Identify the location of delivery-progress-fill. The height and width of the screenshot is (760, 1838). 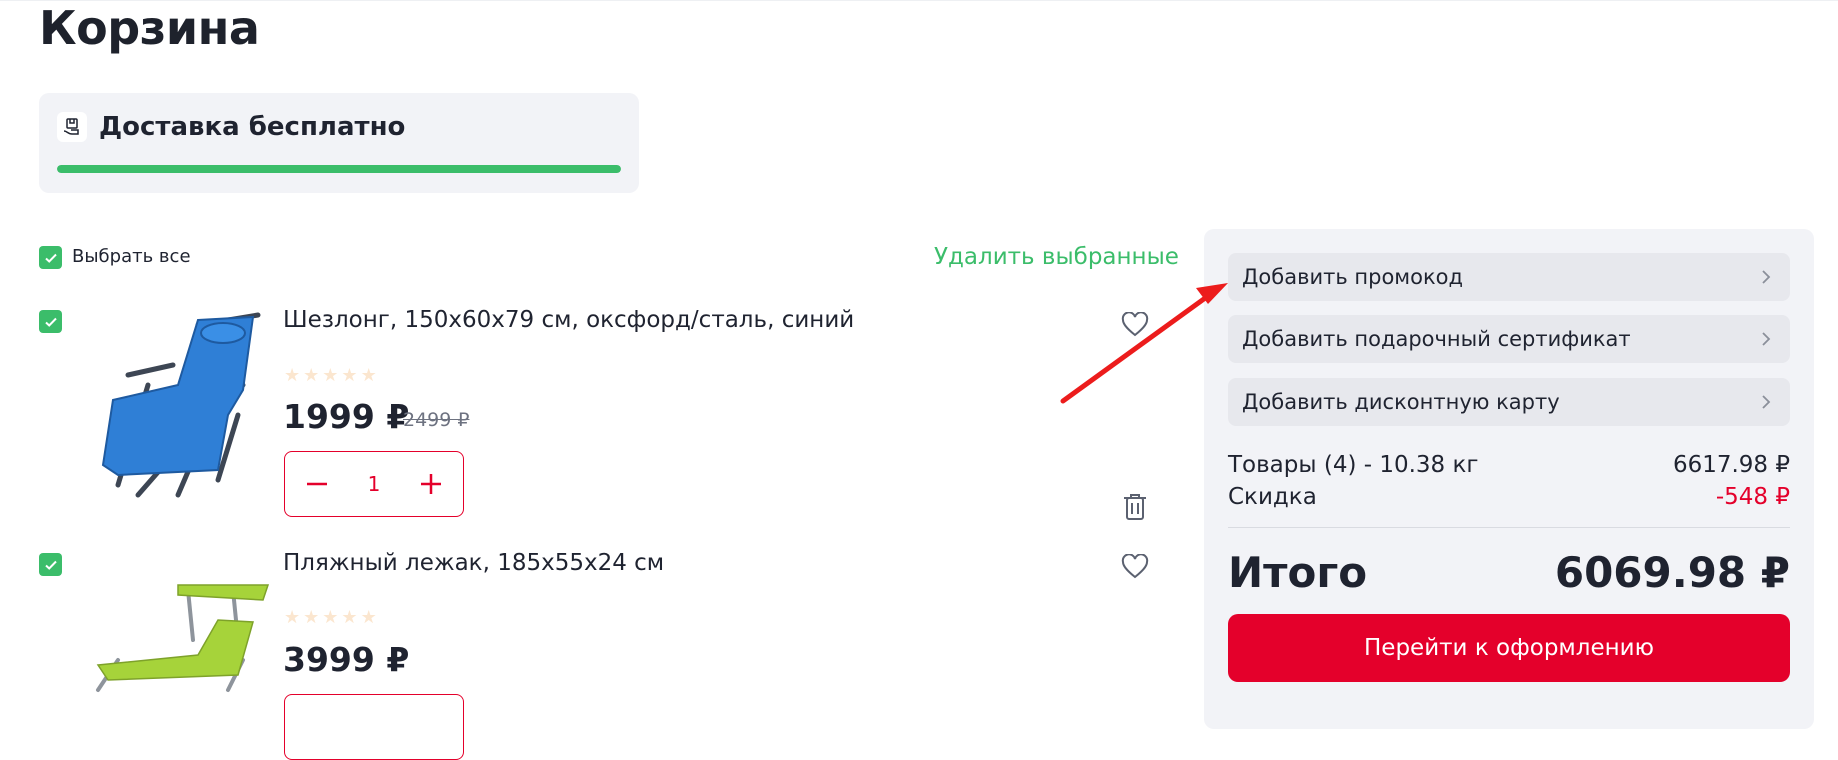
(339, 169).